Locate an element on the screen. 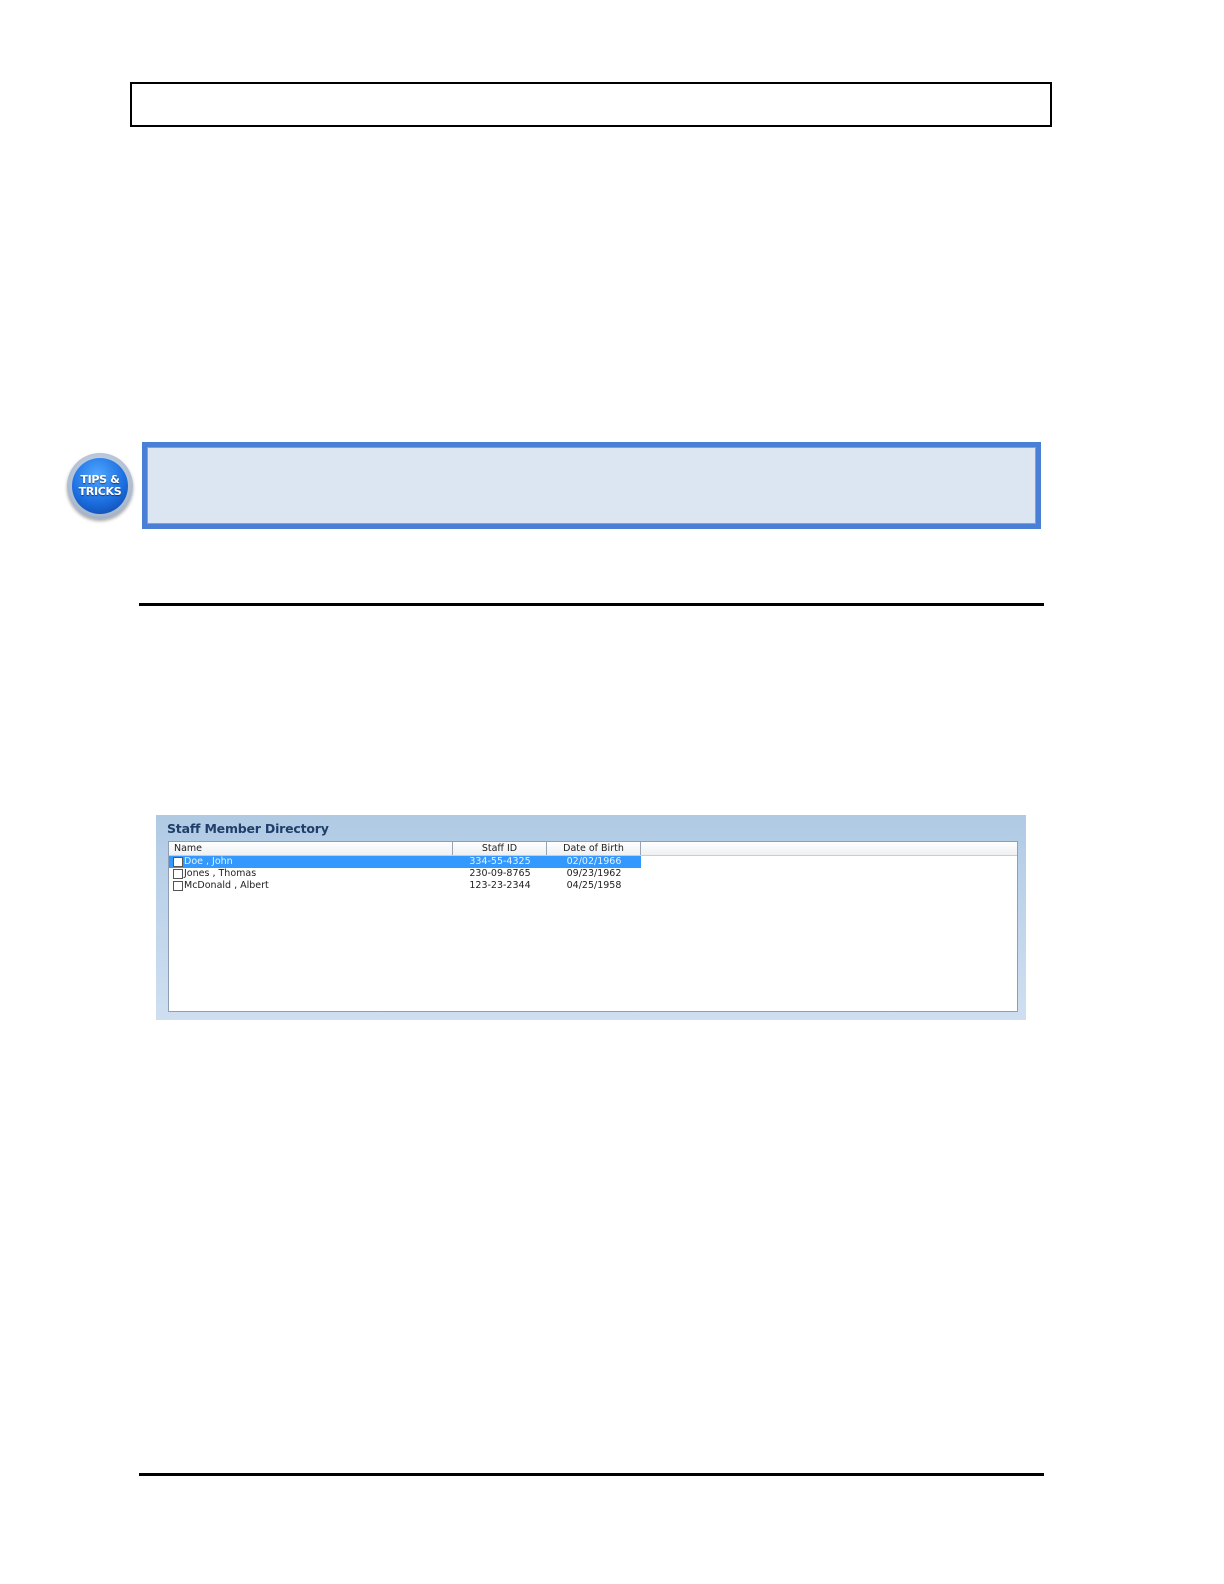 The height and width of the screenshot is (1584, 1224). cell-staff-id: 334-55-4325 is located at coordinates (500, 861).